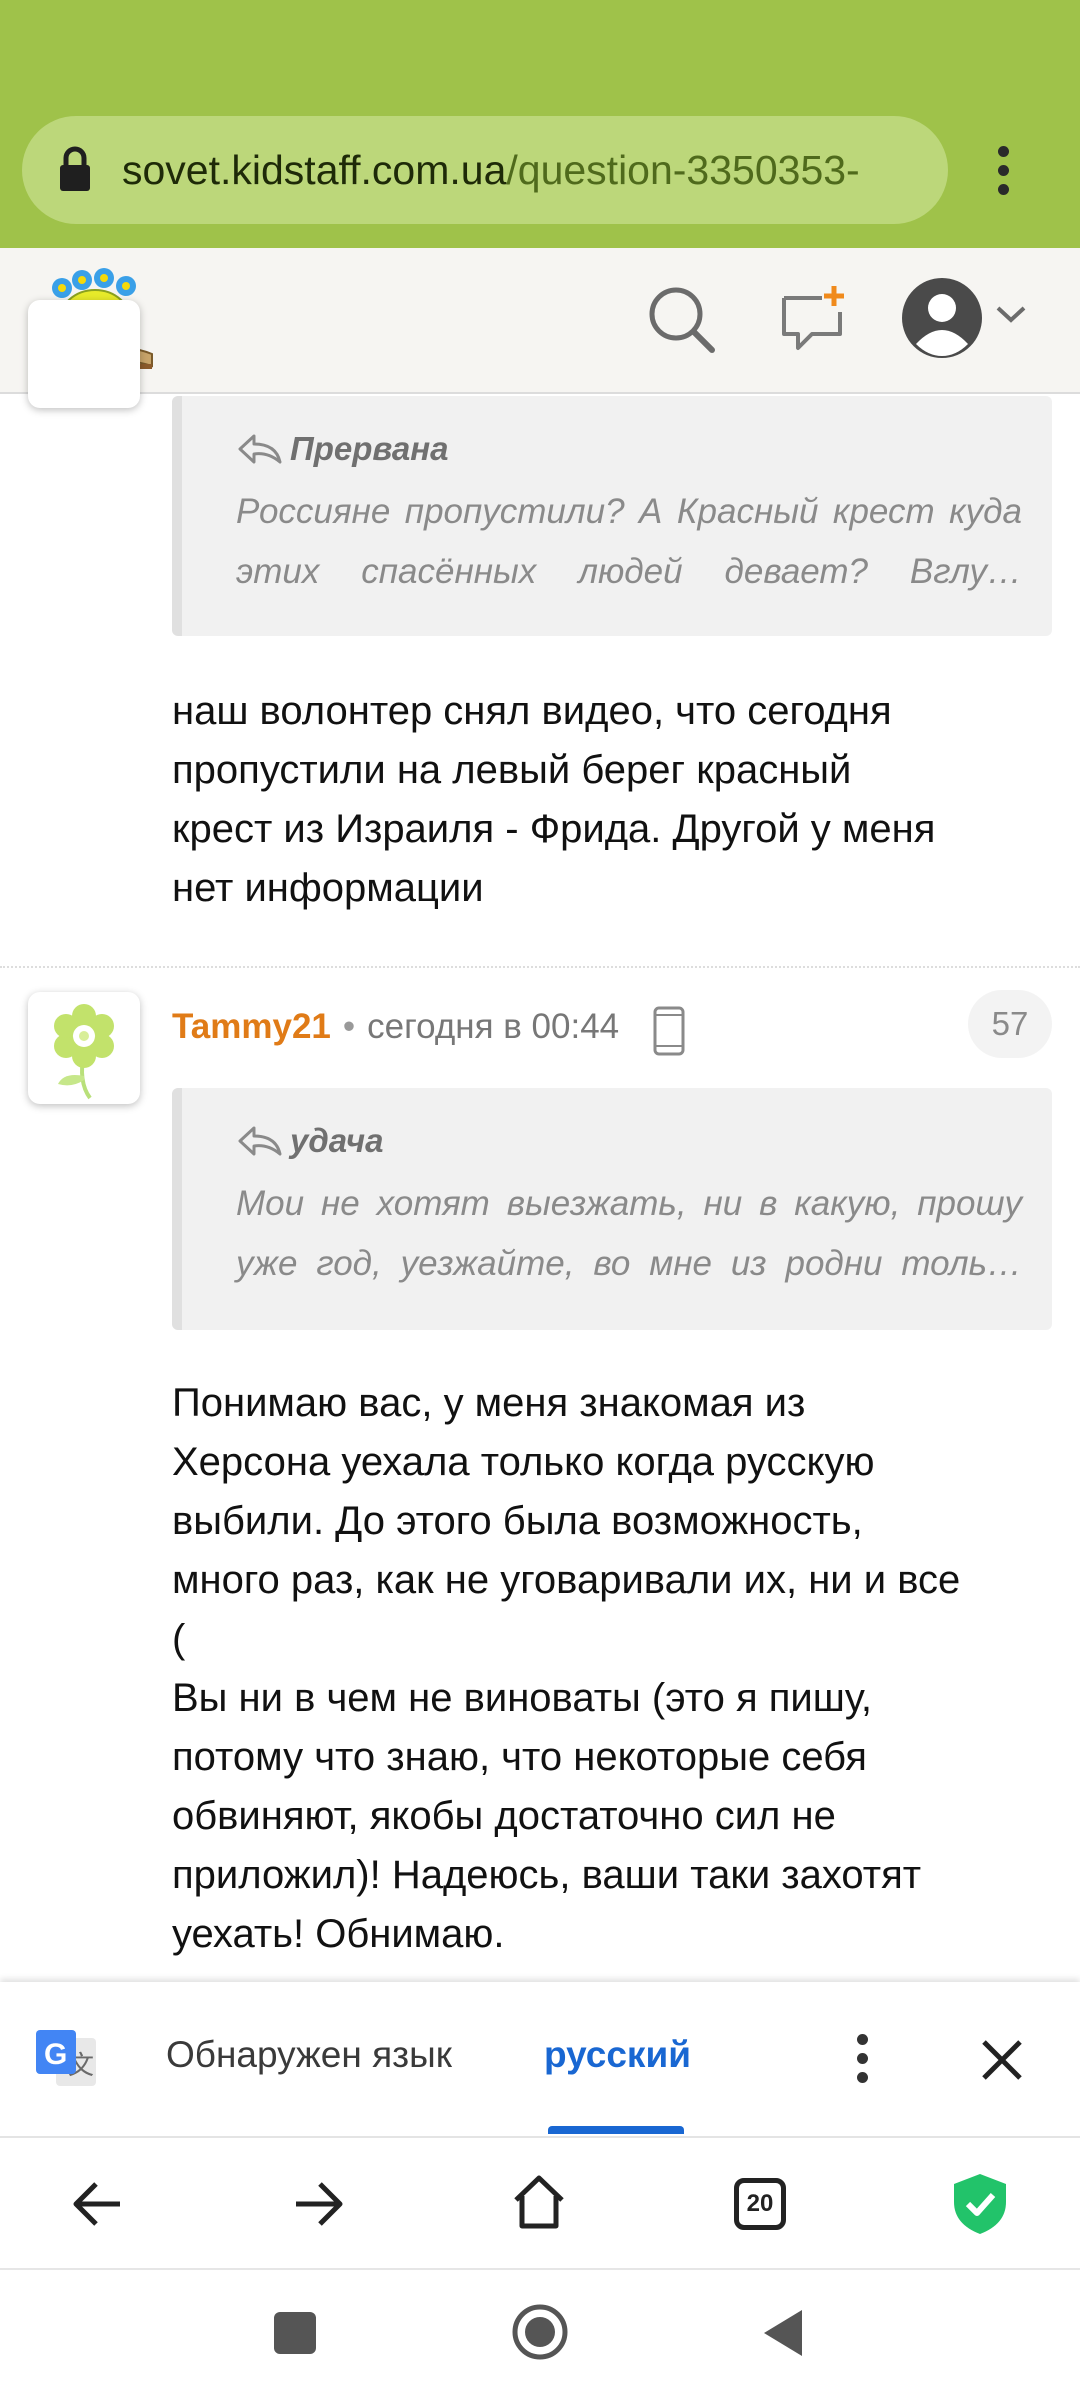 Image resolution: width=1080 pixels, height=2400 pixels. What do you see at coordinates (84, 1052) in the screenshot?
I see `flower-avatar-icon` at bounding box center [84, 1052].